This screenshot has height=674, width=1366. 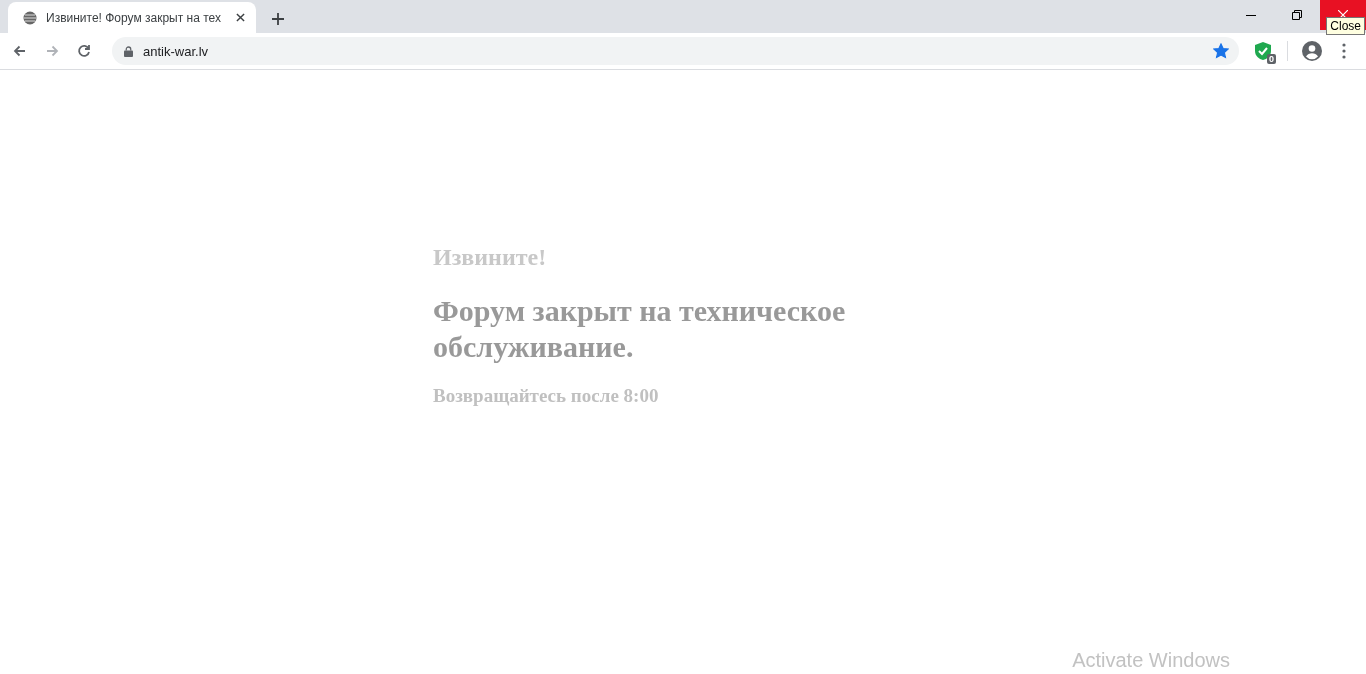 I want to click on forward-arrow-icon, so click(x=52, y=51).